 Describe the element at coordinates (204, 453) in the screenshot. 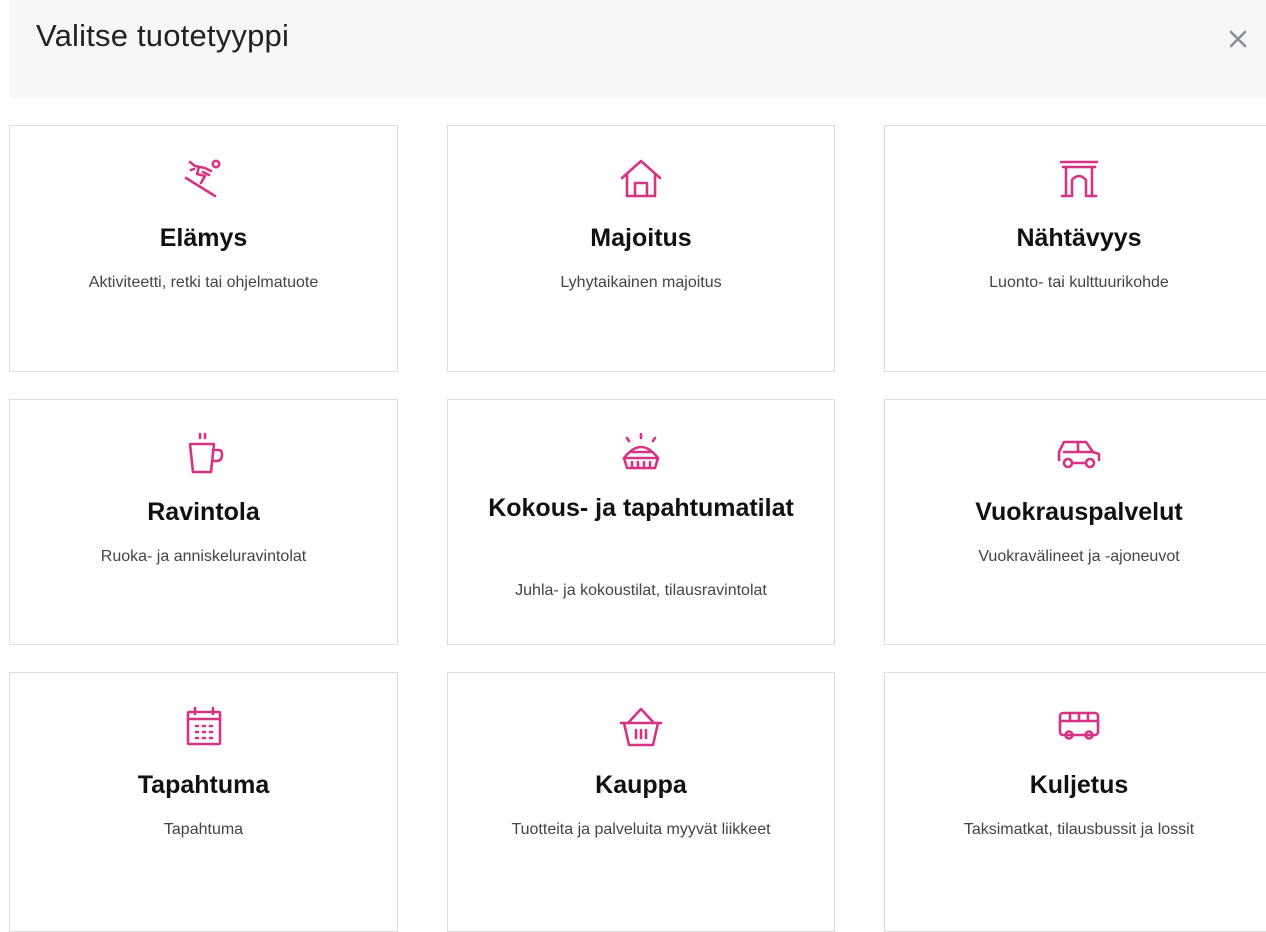

I see `coffee-cup-icon` at that location.